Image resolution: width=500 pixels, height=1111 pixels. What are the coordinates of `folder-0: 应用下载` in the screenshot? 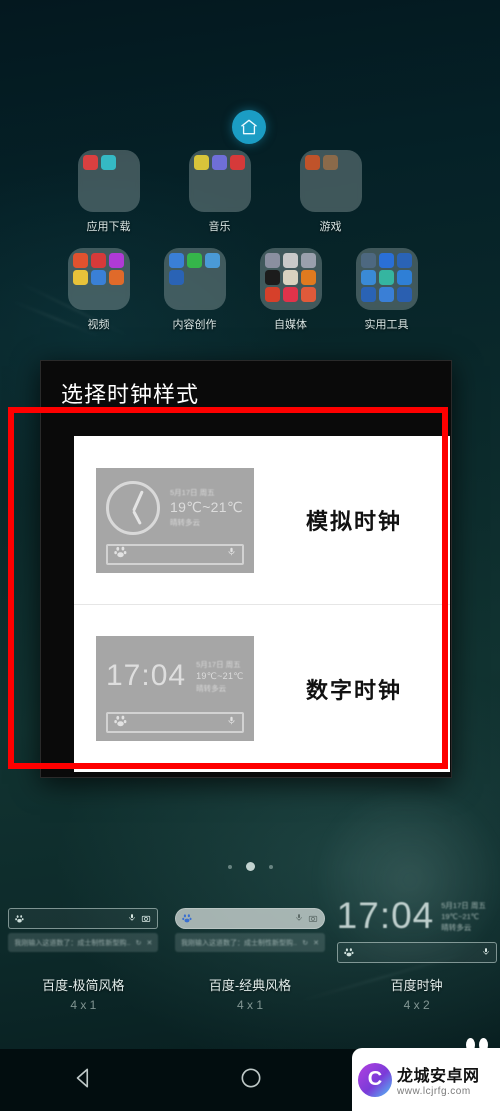 It's located at (108, 192).